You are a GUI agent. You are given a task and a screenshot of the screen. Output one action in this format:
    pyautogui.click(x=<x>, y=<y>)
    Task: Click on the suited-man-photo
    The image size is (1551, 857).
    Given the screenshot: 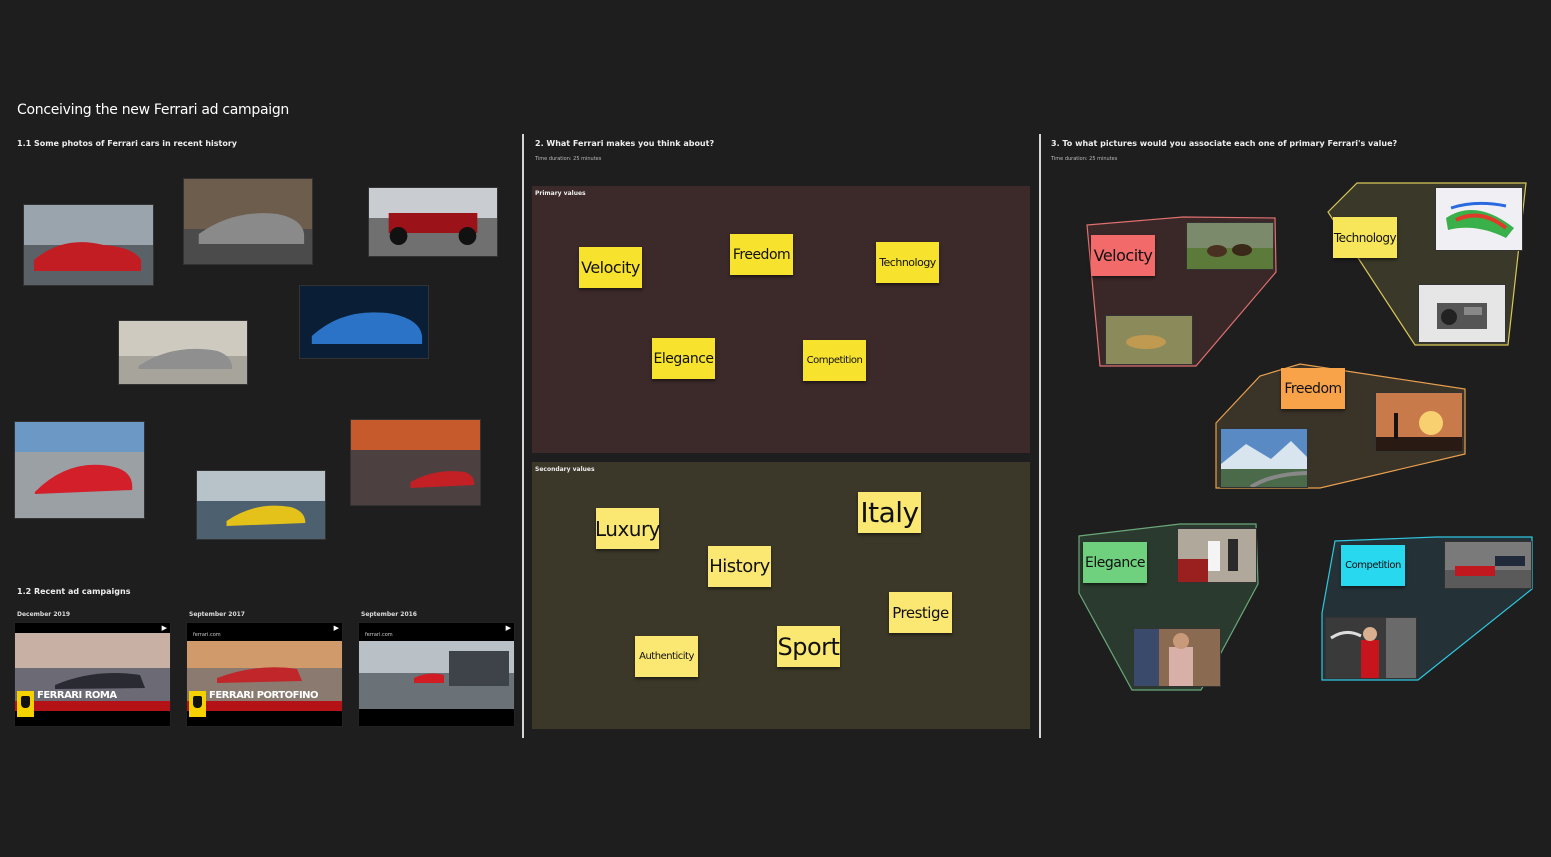 What is the action you would take?
    pyautogui.click(x=1177, y=657)
    